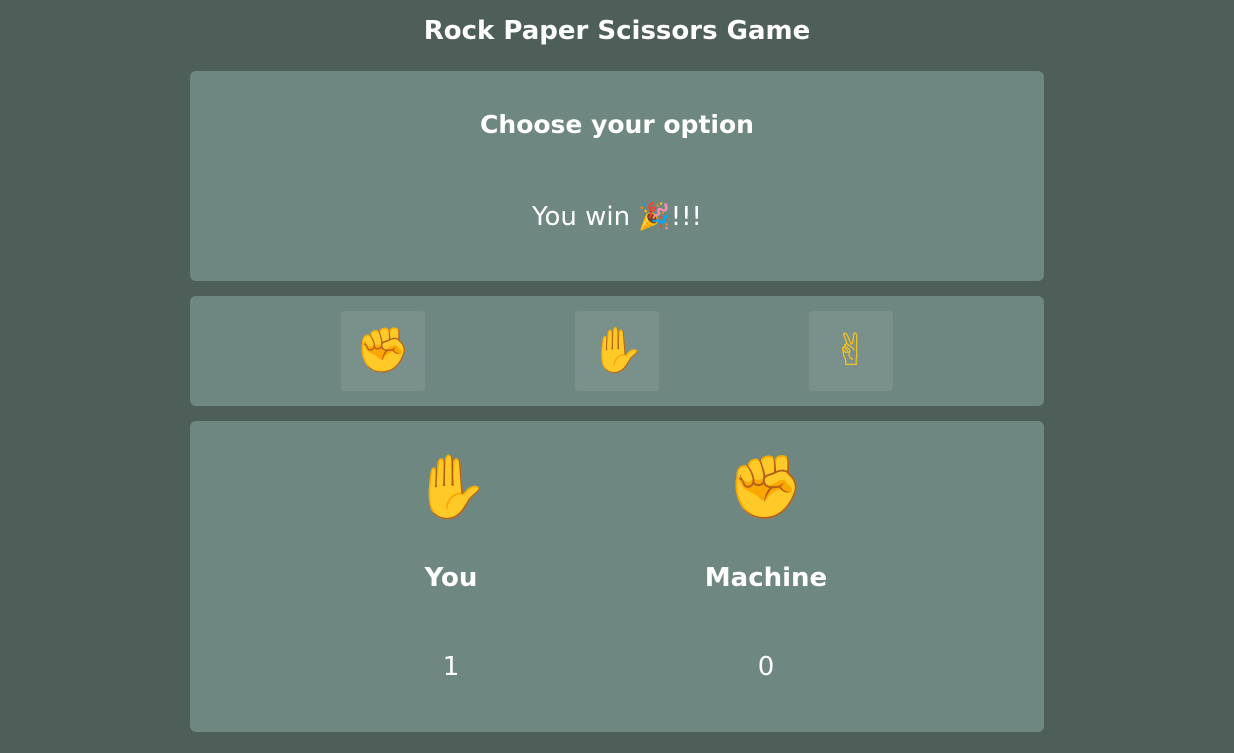 This screenshot has width=1234, height=753. I want to click on choose-option-heading: Choose your option, so click(617, 124).